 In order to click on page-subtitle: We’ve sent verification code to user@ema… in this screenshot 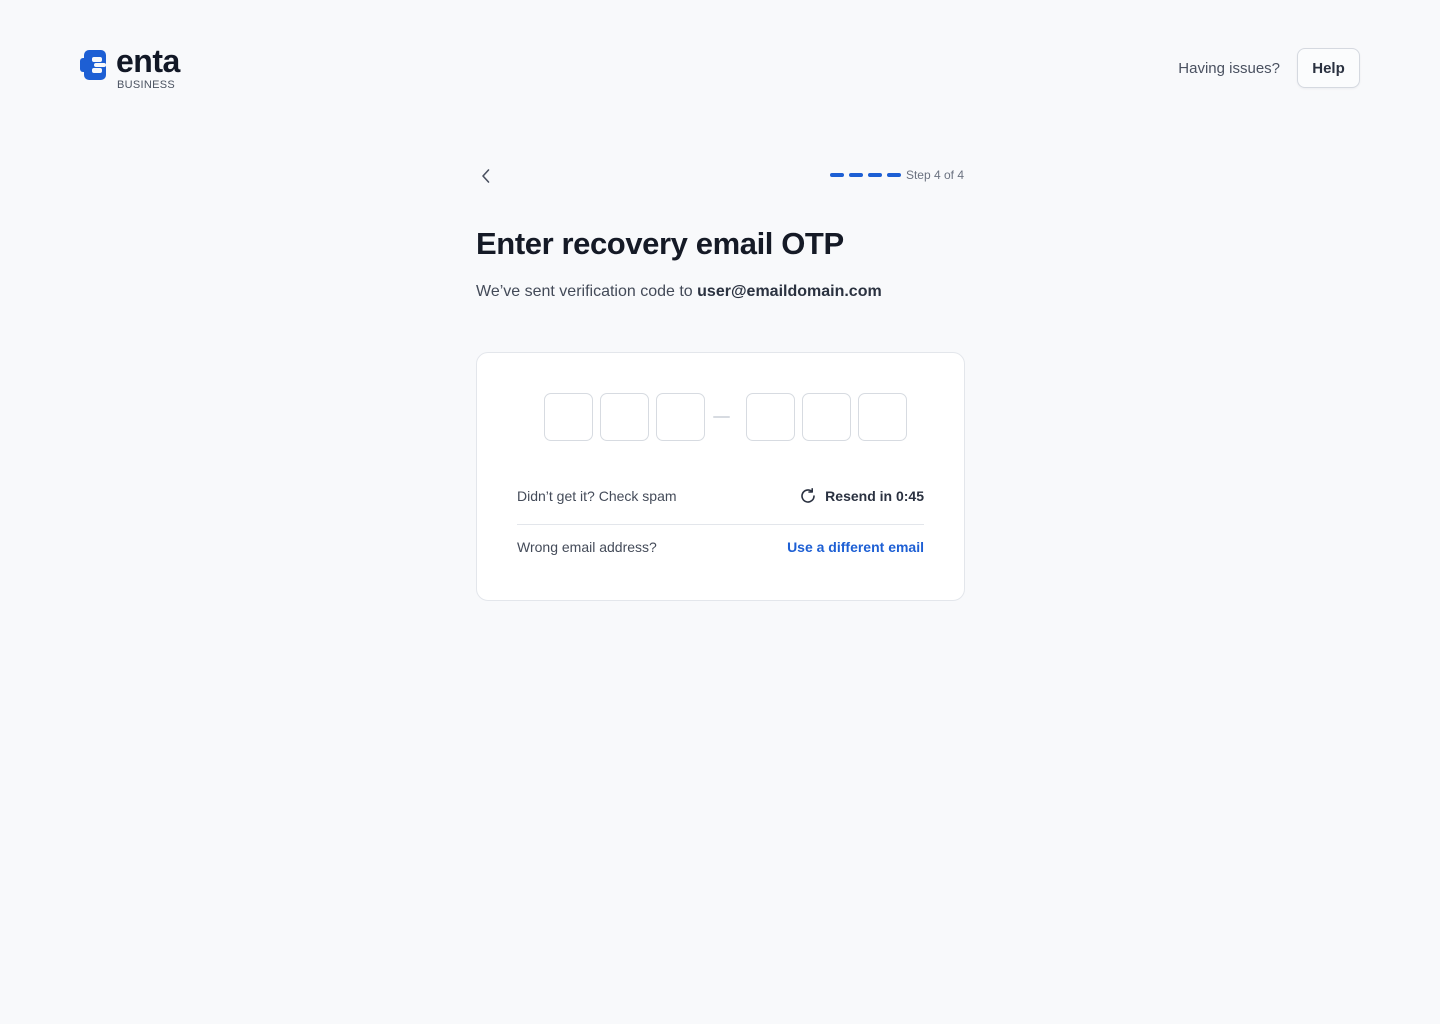, I will do `click(720, 292)`.